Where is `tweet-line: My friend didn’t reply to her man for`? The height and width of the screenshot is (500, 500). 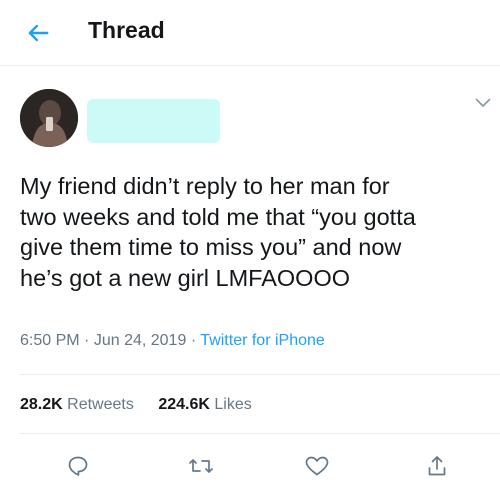 tweet-line: My friend didn’t reply to her man for is located at coordinates (205, 186).